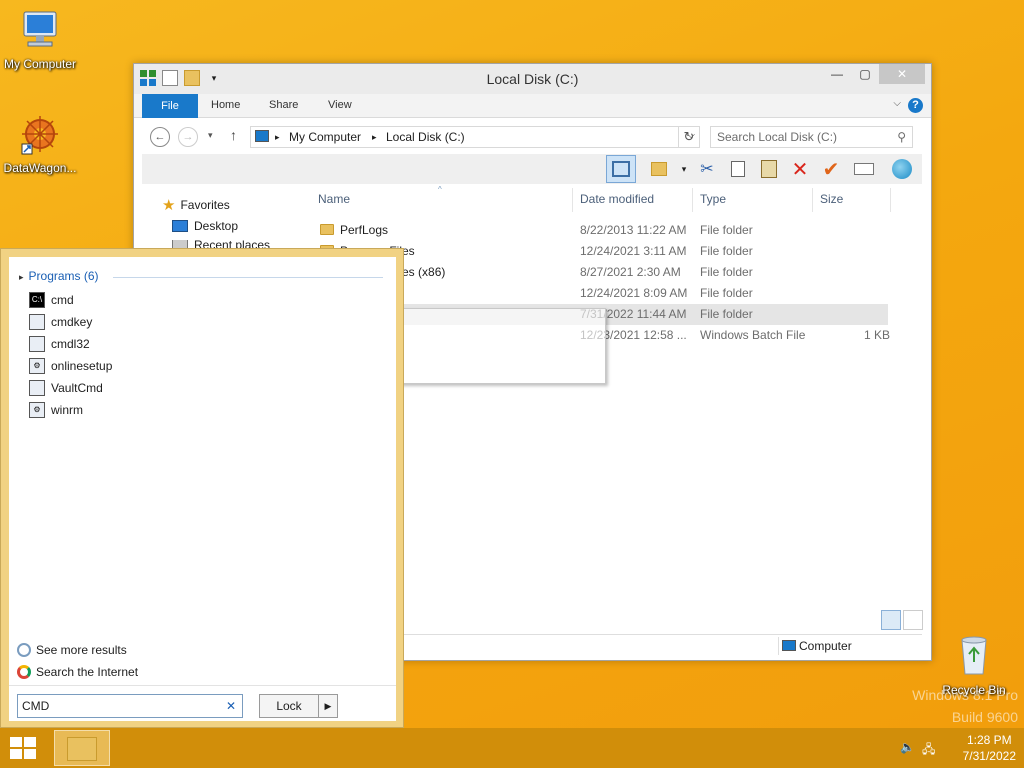  I want to click on recent-locations-icon: ▾, so click(210, 135).